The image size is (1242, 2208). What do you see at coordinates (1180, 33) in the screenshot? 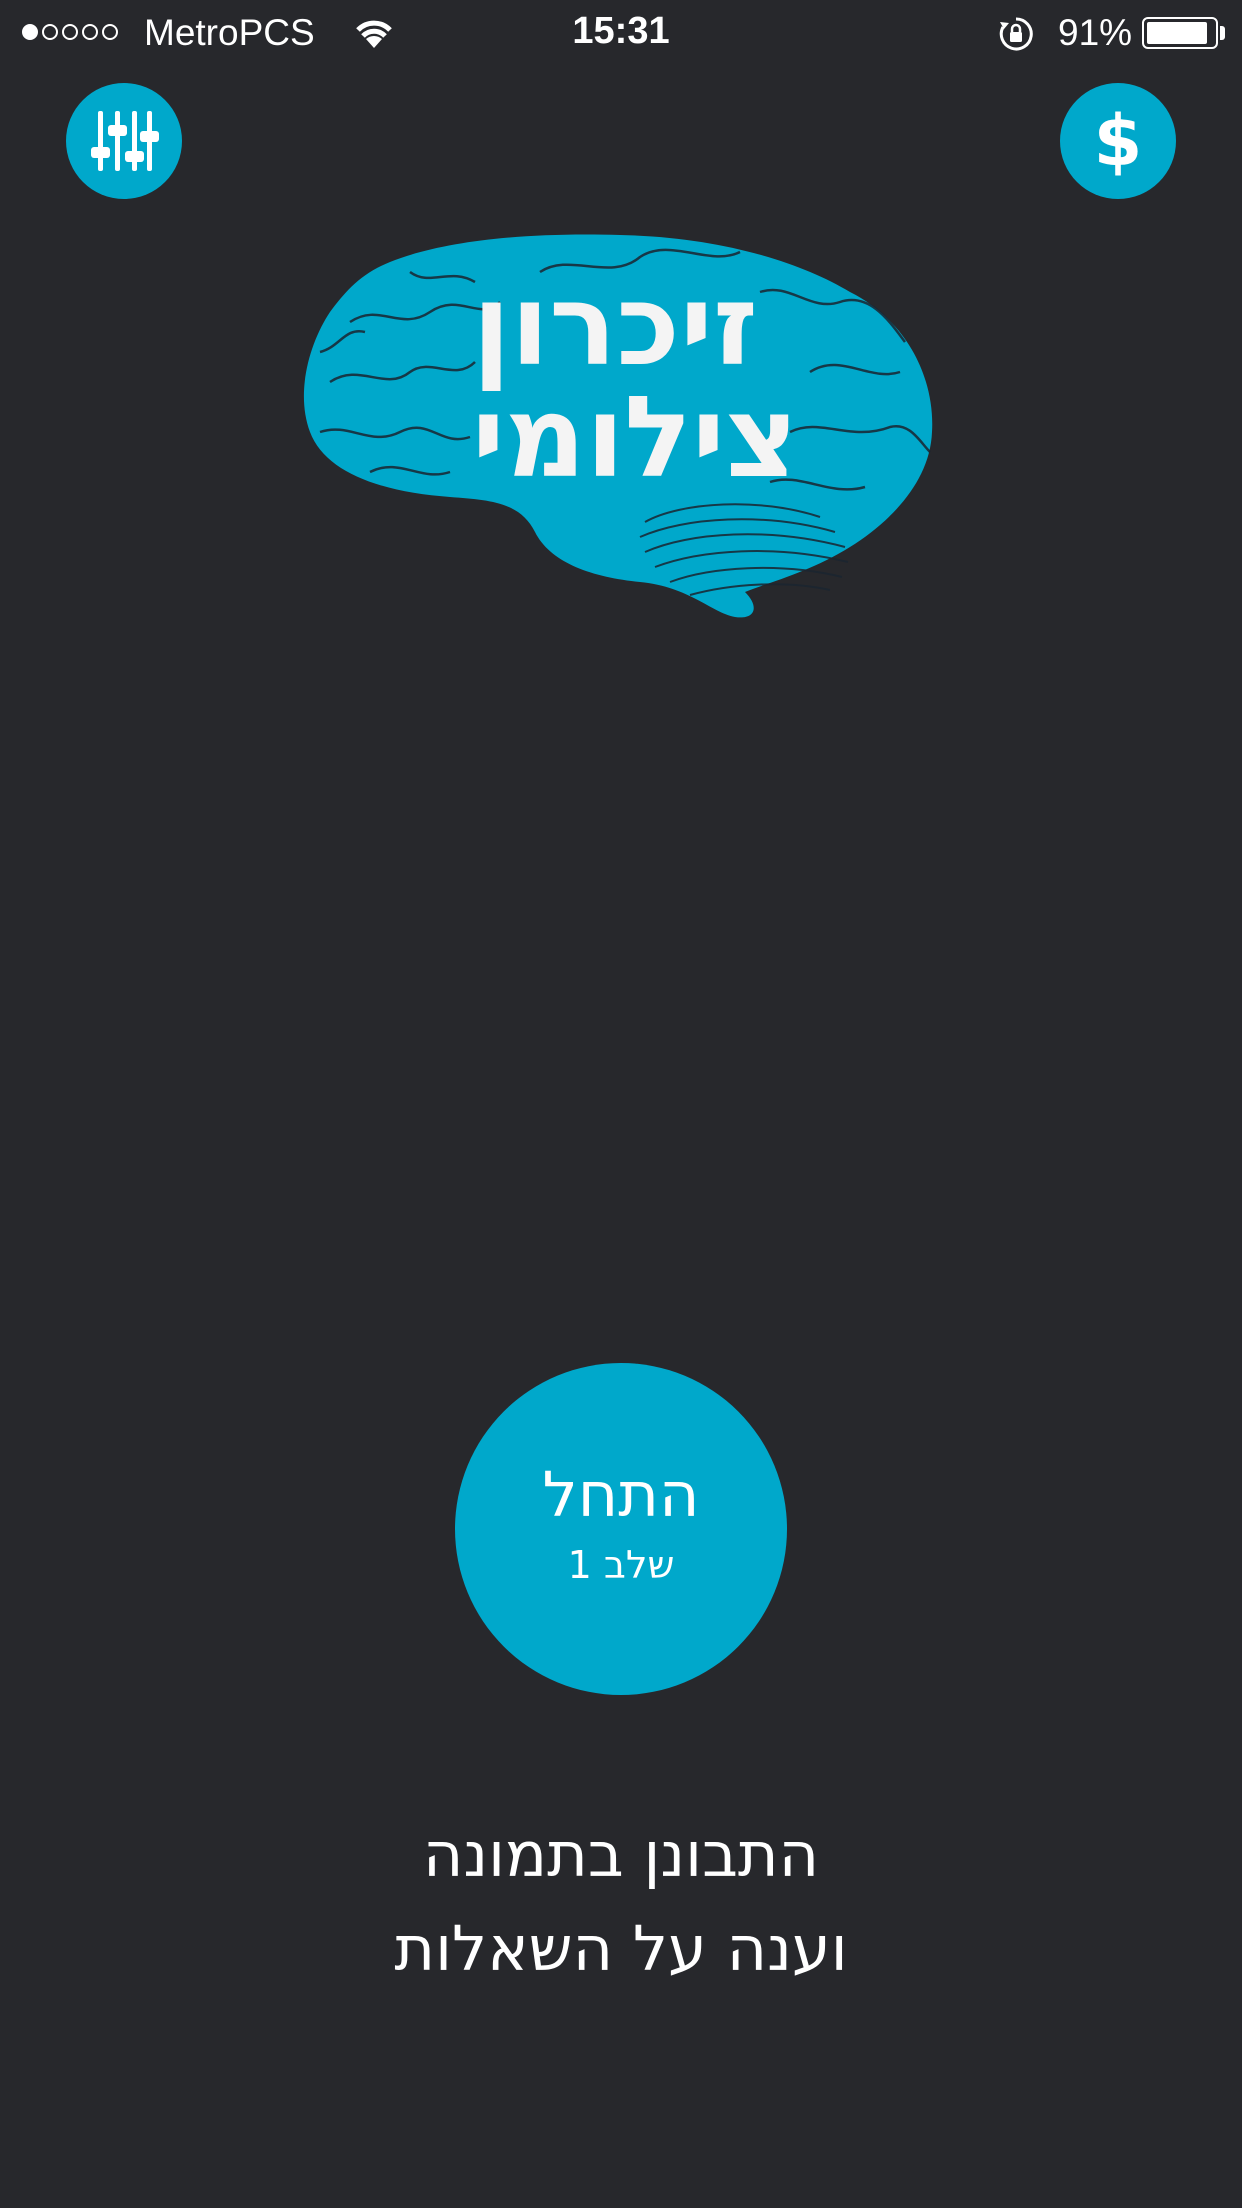
I see `battery-icon` at bounding box center [1180, 33].